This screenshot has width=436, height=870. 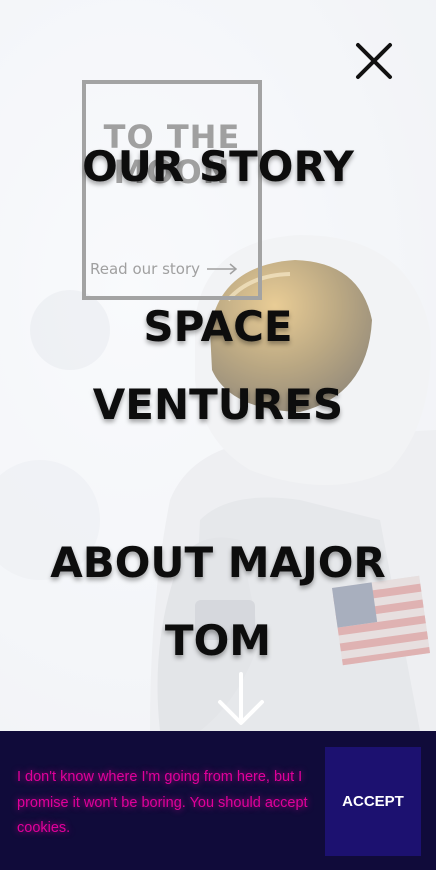 I want to click on menu-item-label-line-2: VENTURES, so click(x=218, y=404).